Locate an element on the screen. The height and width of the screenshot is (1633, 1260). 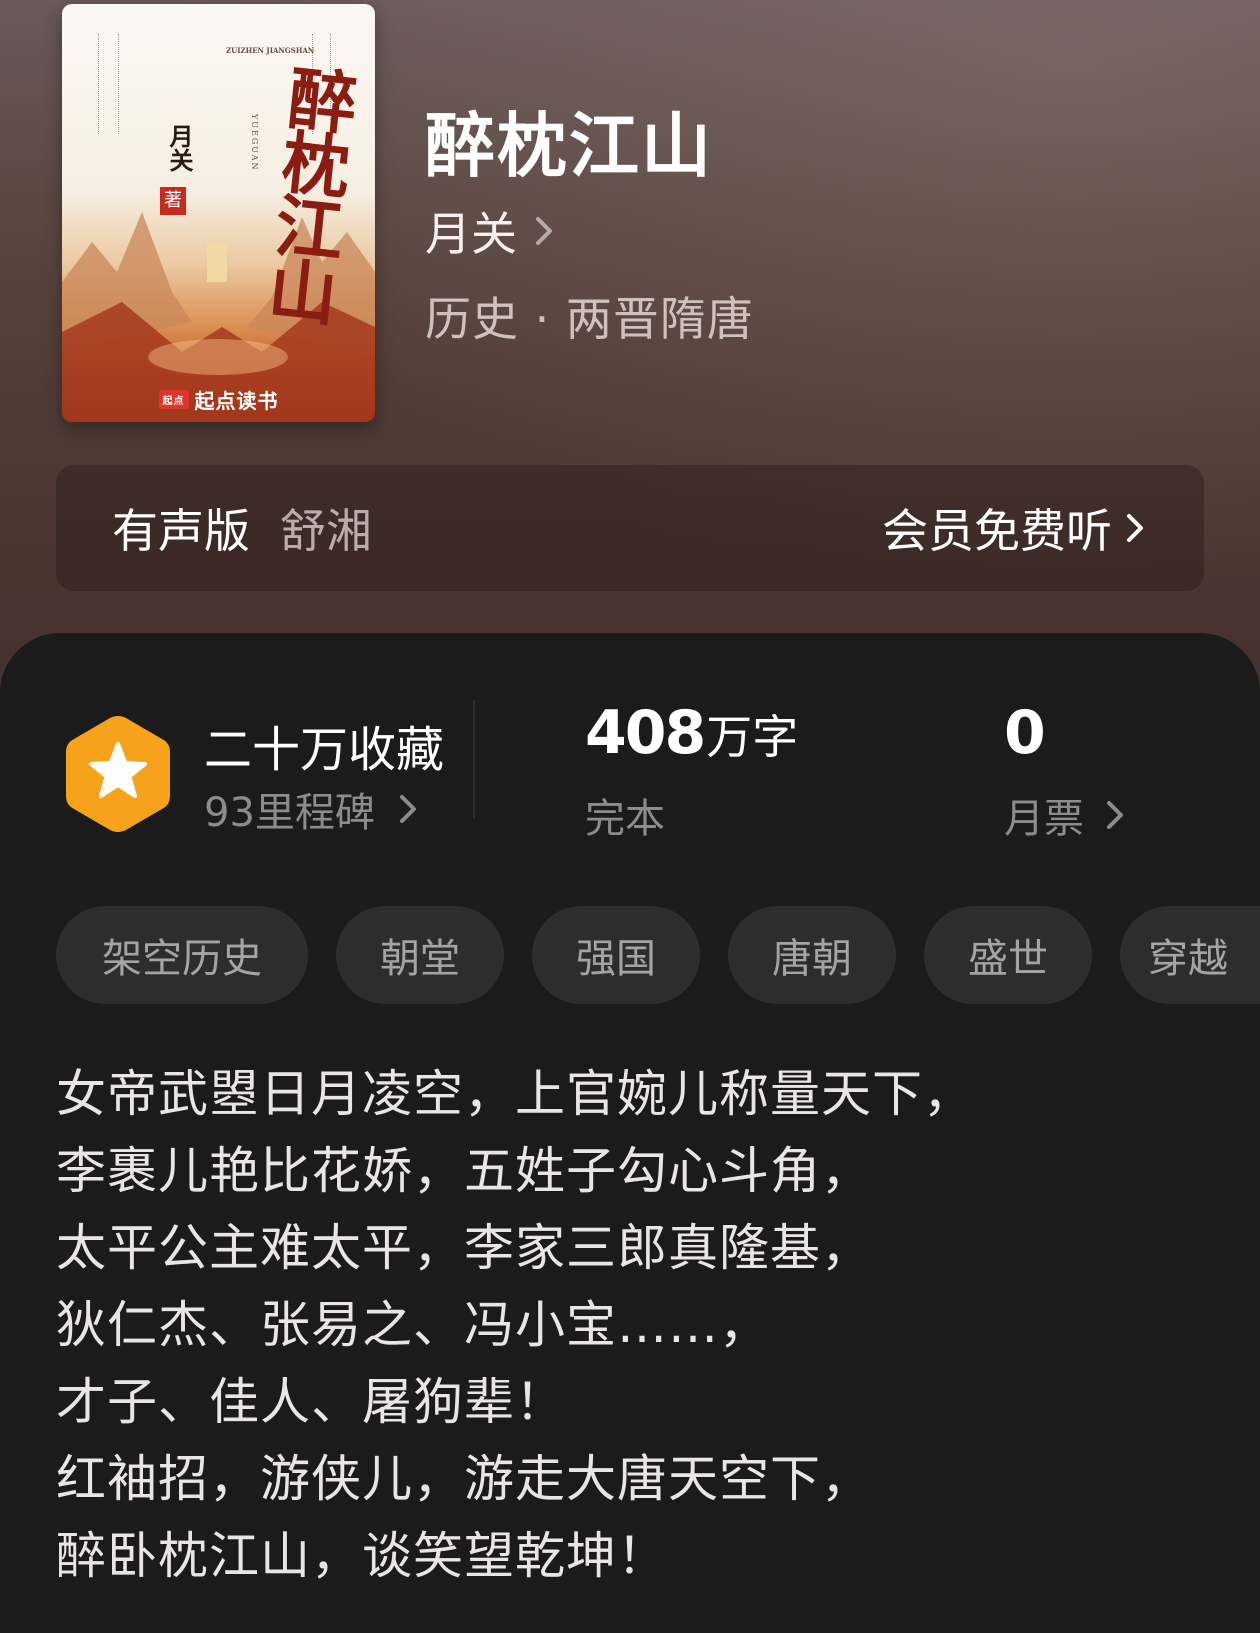
cover-publisher: 起点 起点读书 is located at coordinates (218, 399).